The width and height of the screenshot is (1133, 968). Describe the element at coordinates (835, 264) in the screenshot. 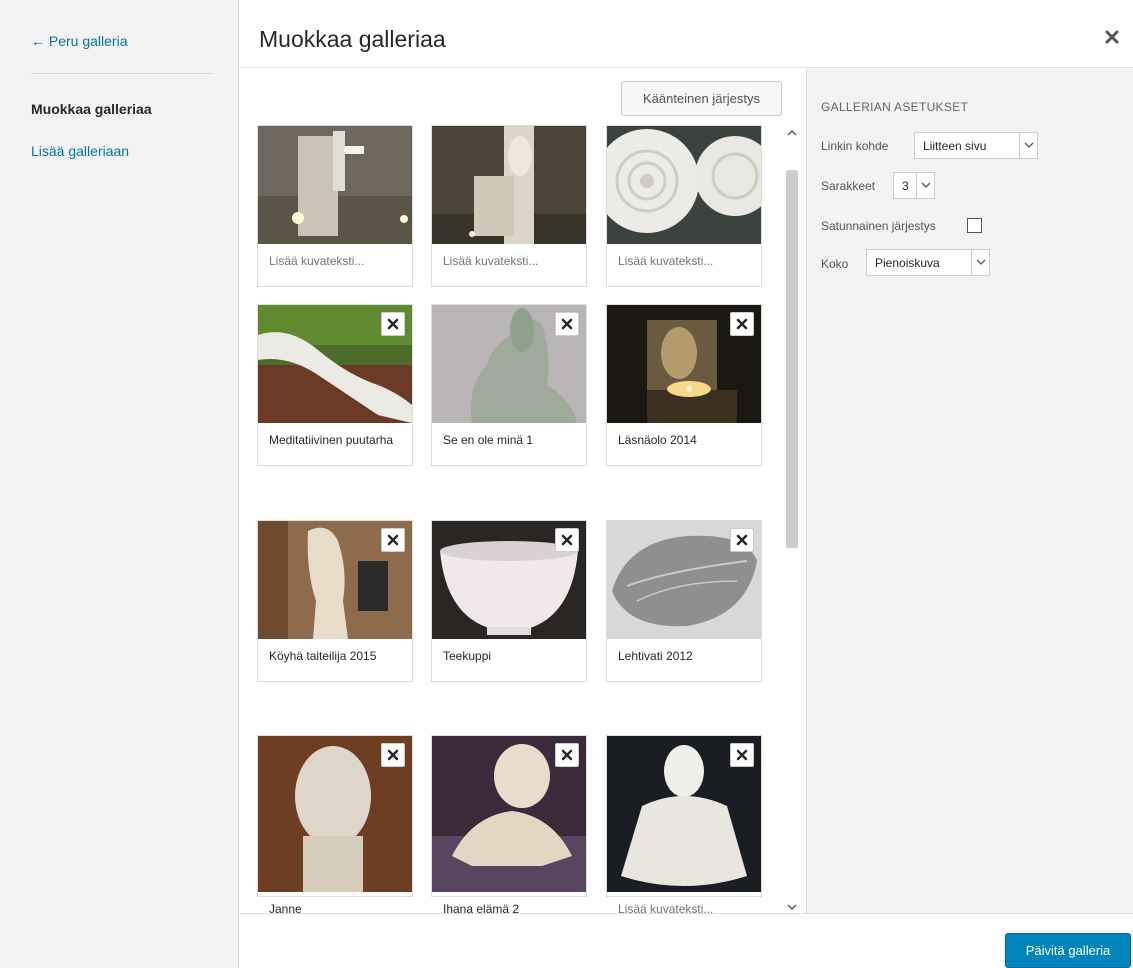

I see `size-label: Koko` at that location.